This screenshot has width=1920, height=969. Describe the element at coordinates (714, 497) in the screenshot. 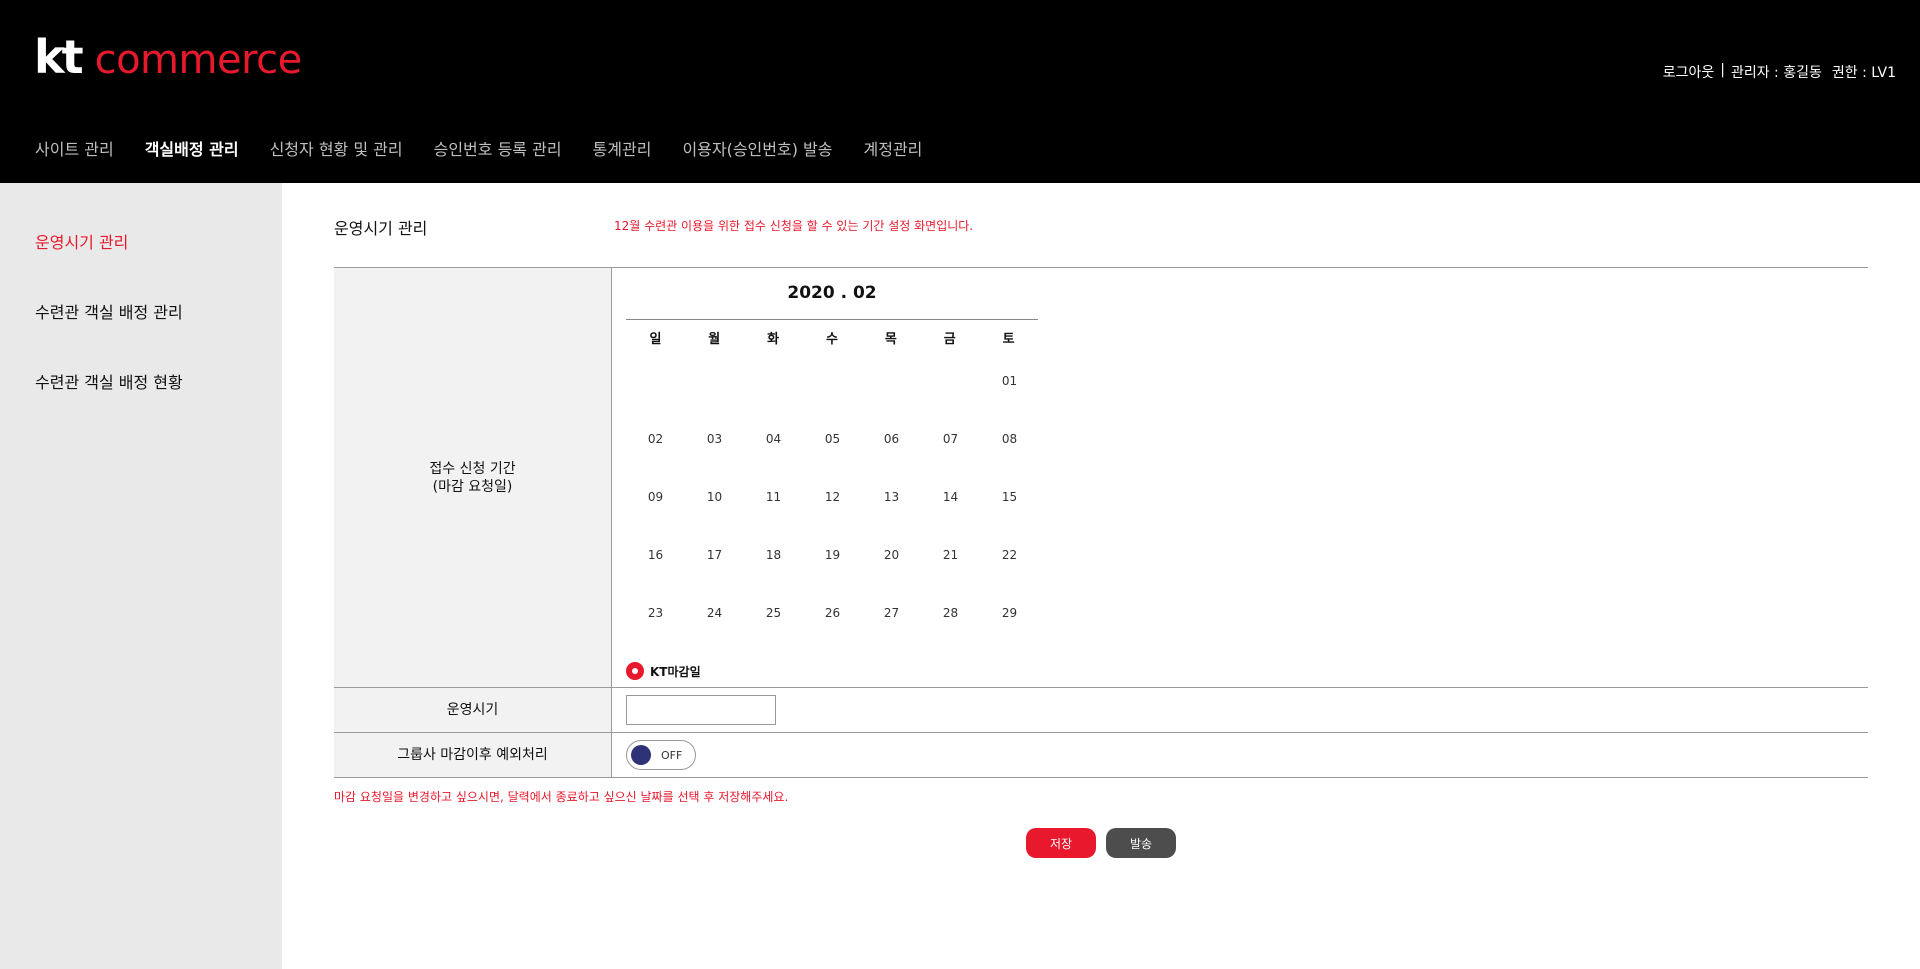

I see `calendar-day: 10` at that location.